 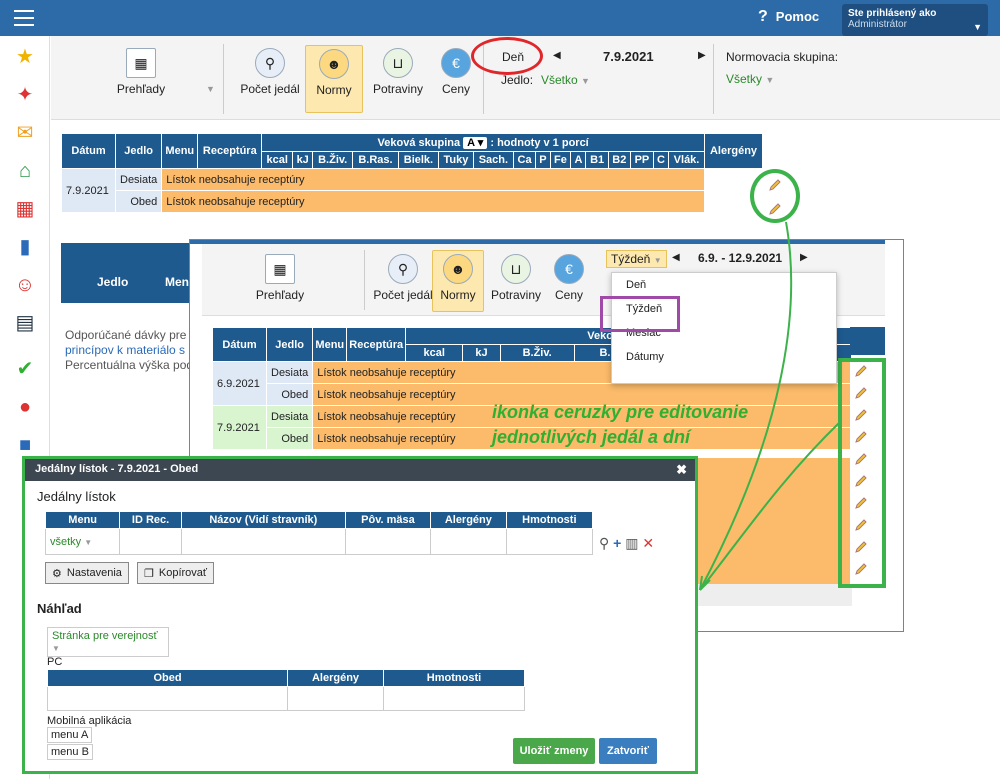 What do you see at coordinates (468, 520) in the screenshot?
I see `column-header: Alergény` at bounding box center [468, 520].